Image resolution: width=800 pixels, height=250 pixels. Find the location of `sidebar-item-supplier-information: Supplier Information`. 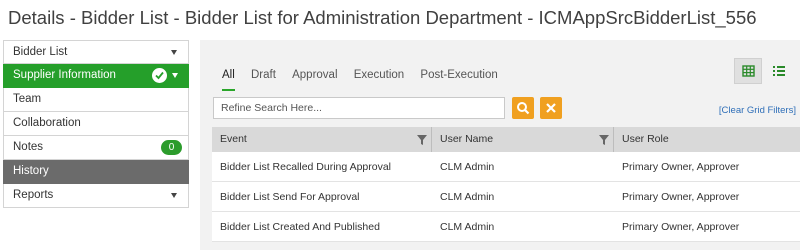

sidebar-item-supplier-information: Supplier Information is located at coordinates (96, 76).